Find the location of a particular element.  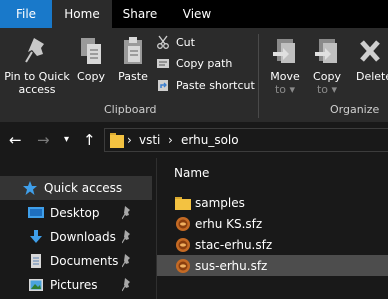

sidebar-item-label: Desktop is located at coordinates (75, 213).